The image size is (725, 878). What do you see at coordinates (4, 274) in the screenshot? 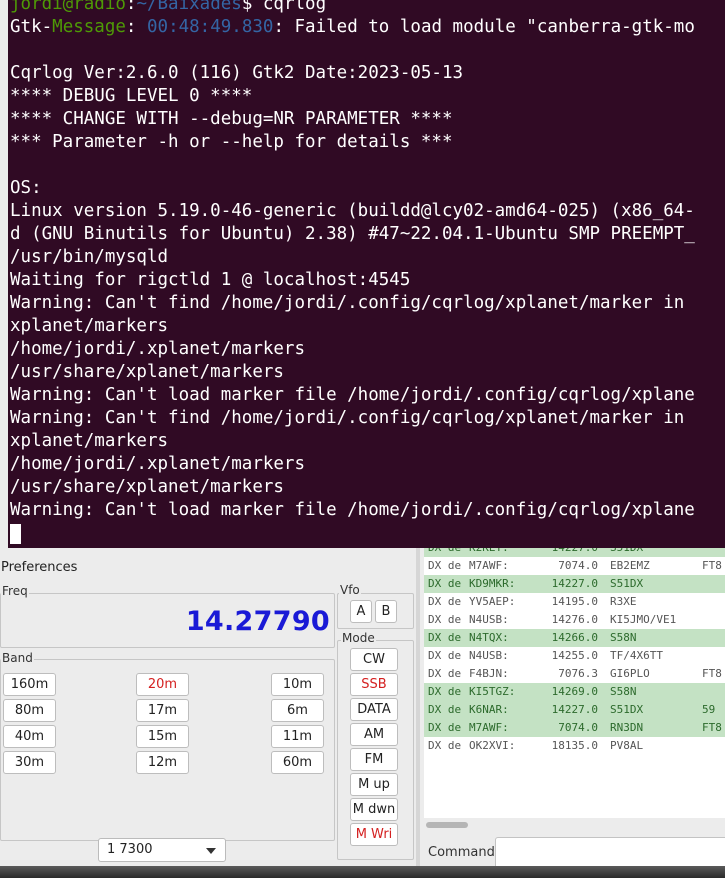
I see `background-window-edge` at bounding box center [4, 274].